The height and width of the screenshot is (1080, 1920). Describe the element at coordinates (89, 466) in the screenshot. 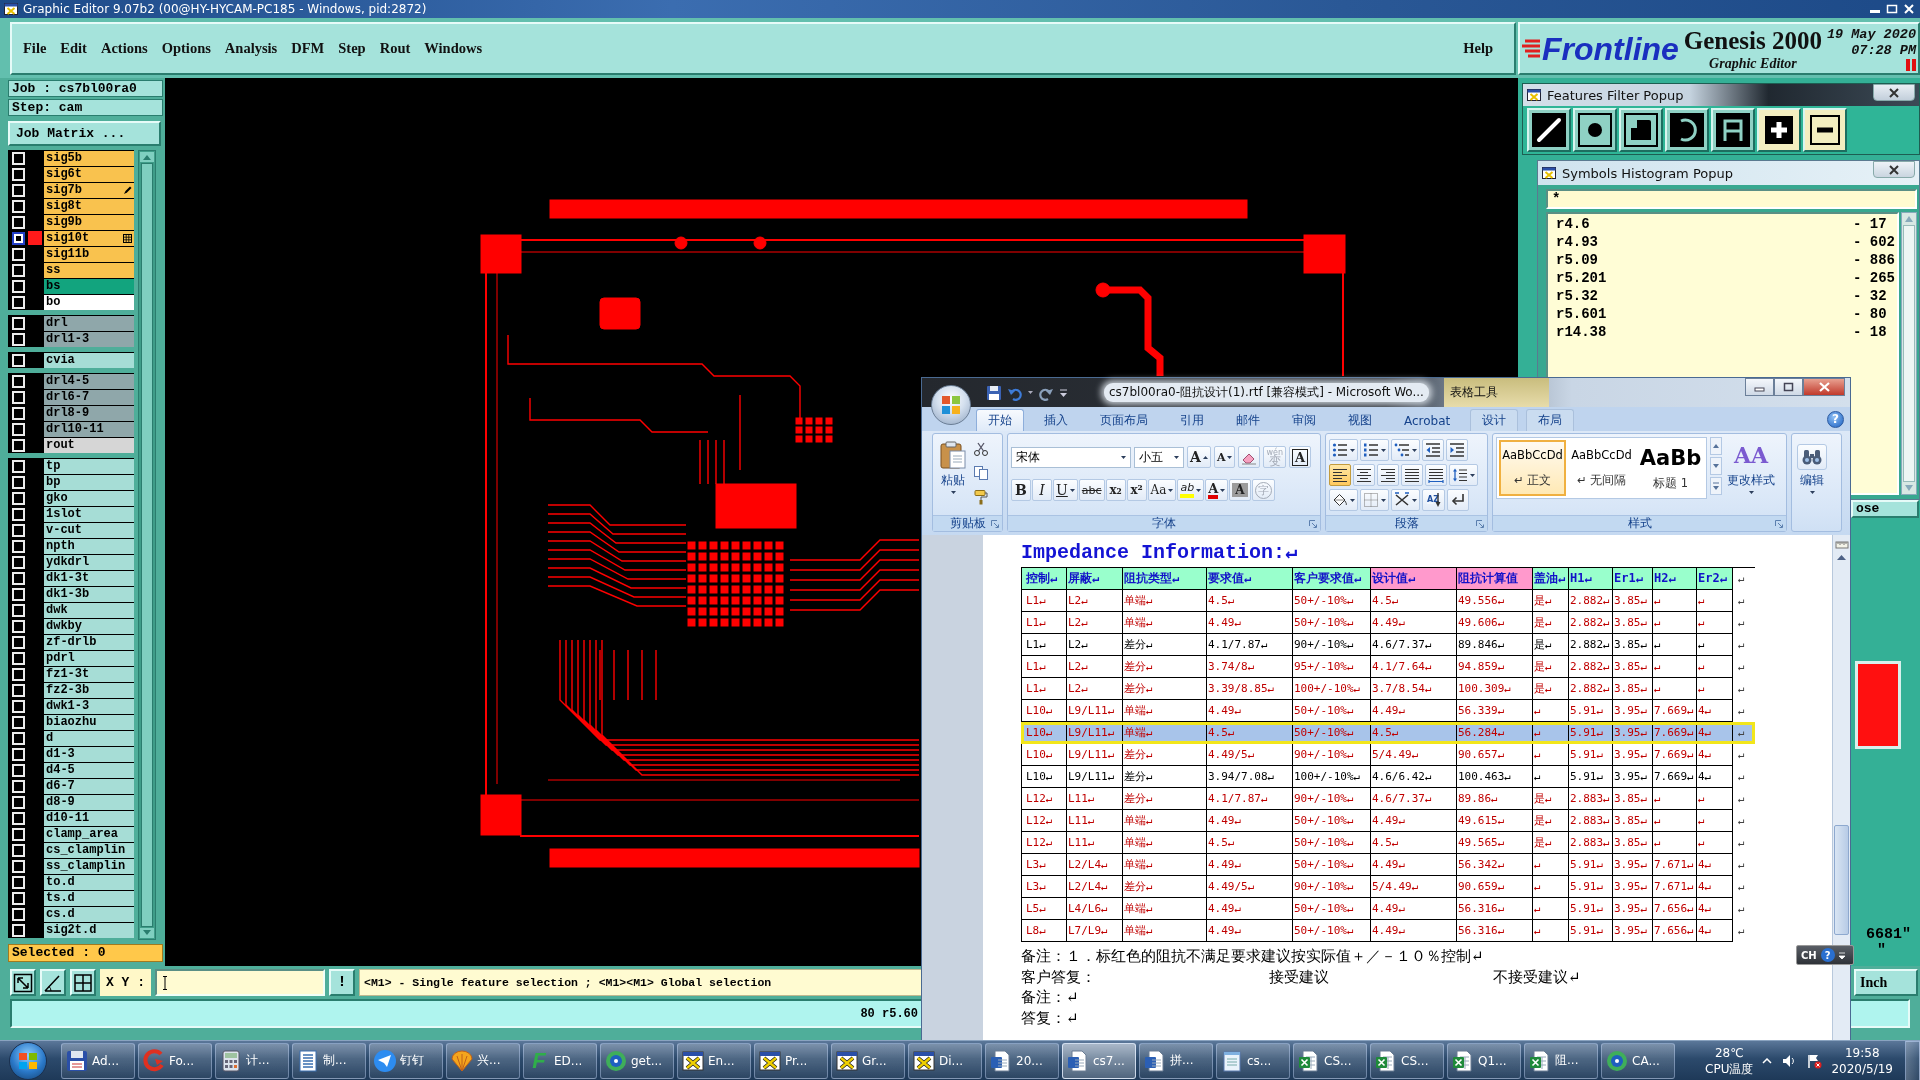

I see `layer-name: tp` at that location.